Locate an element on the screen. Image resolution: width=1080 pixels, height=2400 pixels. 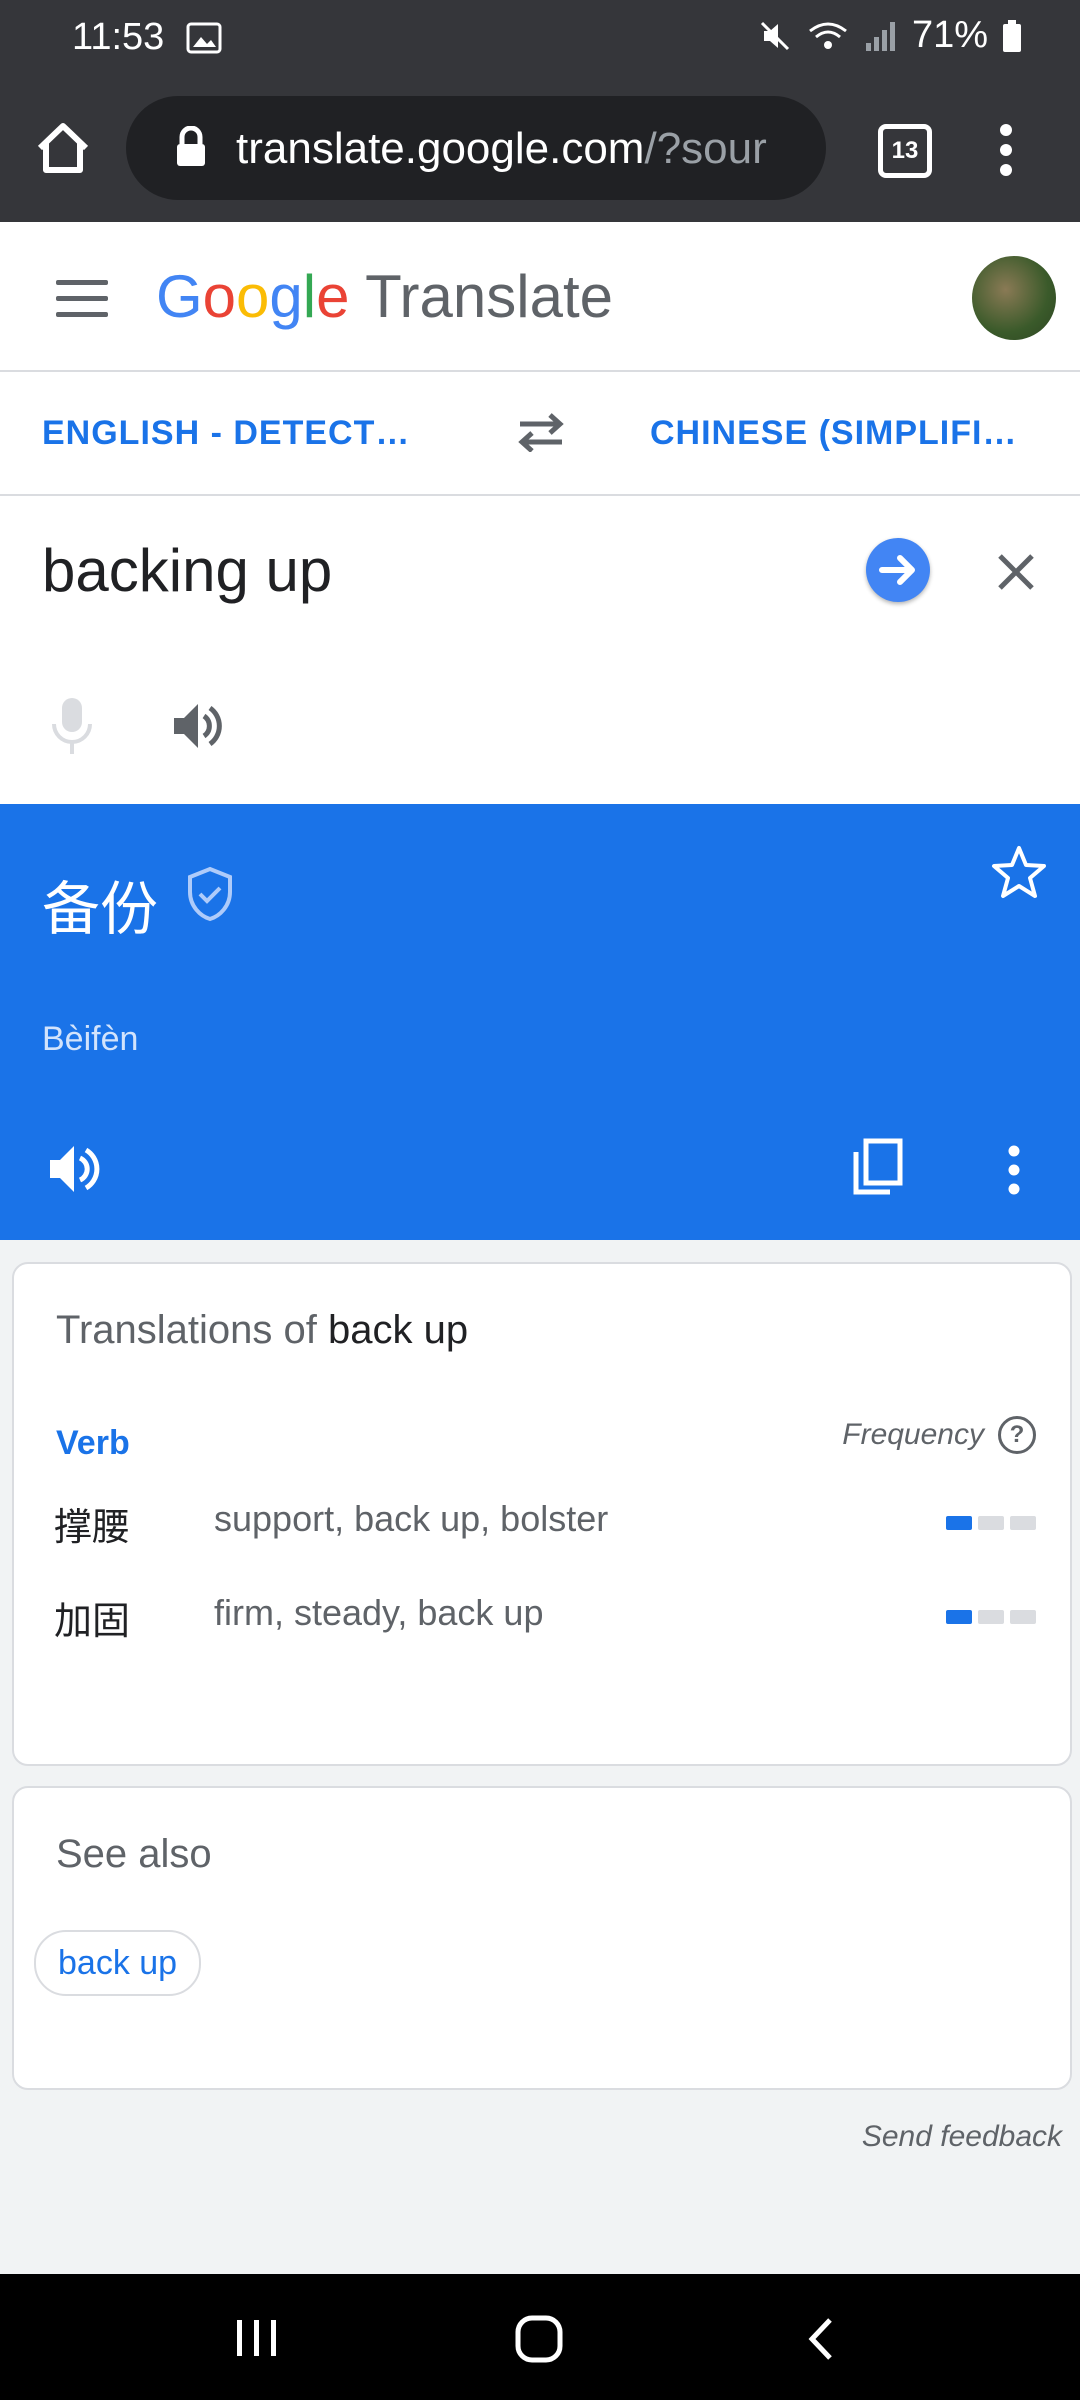
battery-icon is located at coordinates (1012, 35).